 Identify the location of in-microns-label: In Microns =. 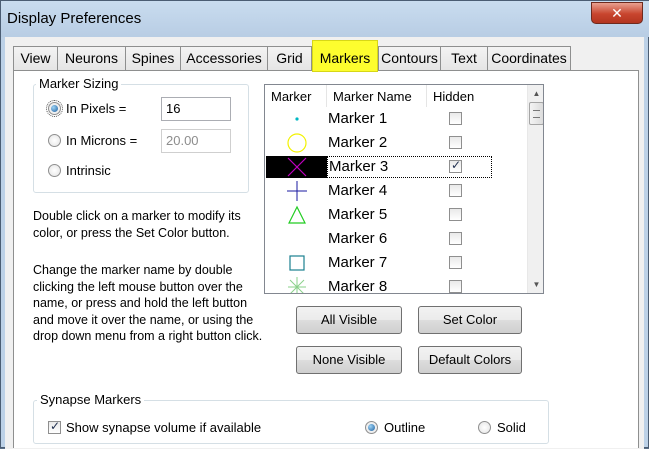
(102, 140).